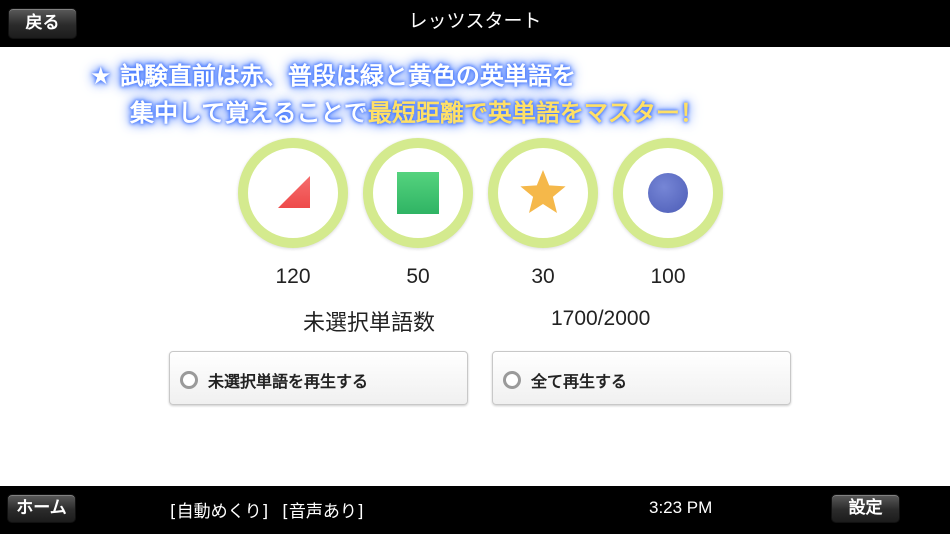 The width and height of the screenshot is (950, 534). I want to click on square-icon, so click(418, 193).